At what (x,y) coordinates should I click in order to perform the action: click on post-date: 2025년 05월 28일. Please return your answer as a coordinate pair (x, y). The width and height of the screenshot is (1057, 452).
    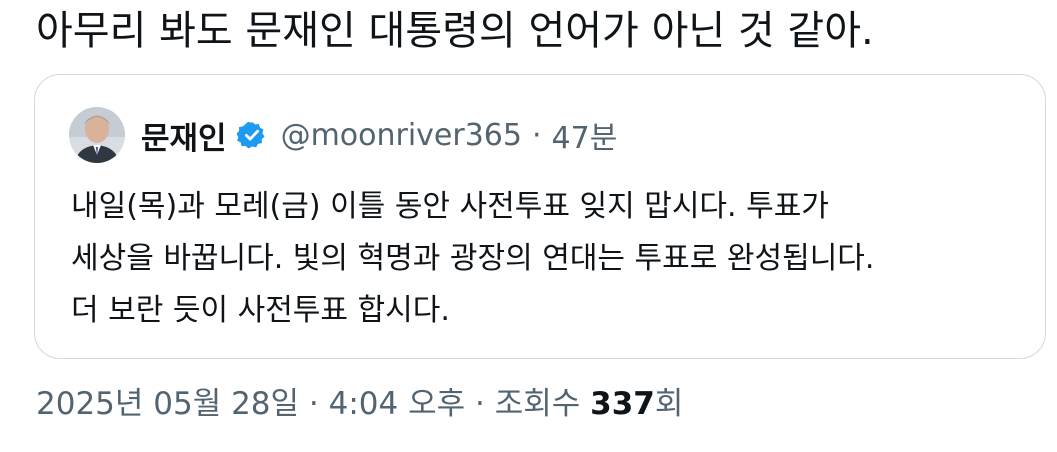
    Looking at the image, I should click on (167, 404).